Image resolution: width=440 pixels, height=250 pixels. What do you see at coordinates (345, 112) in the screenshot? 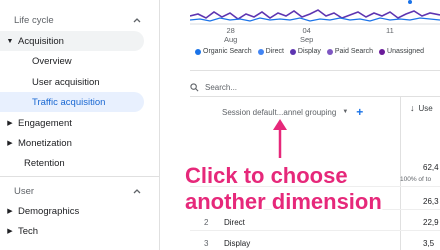
I see `dropdown-arrow-icon: ▼` at bounding box center [345, 112].